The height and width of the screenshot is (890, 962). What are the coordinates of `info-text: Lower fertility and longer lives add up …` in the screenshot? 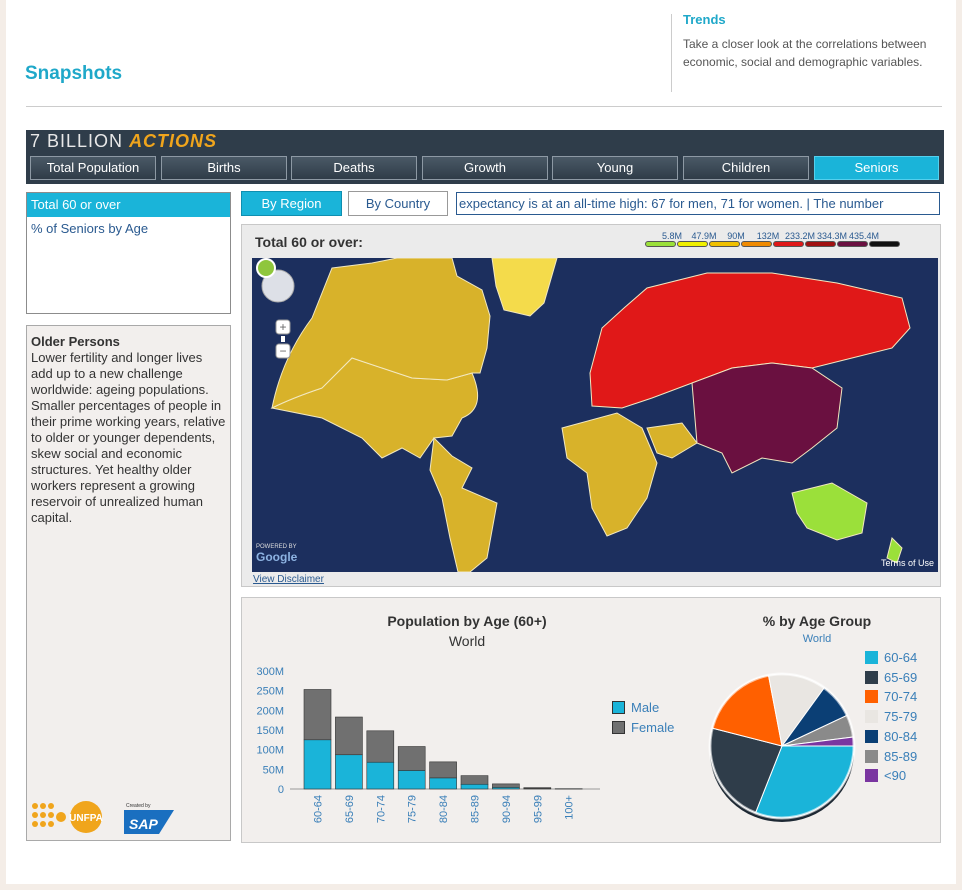 It's located at (128, 437).